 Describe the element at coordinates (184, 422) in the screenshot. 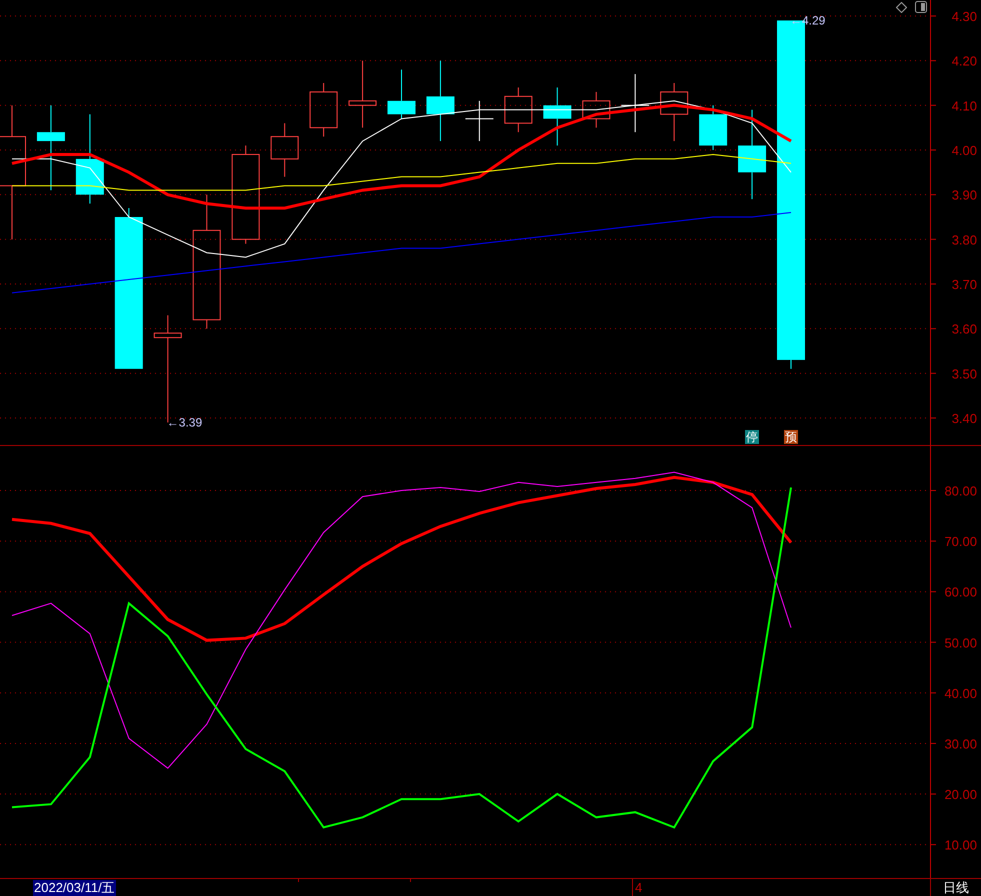

I see `price-label: ←3.39` at that location.